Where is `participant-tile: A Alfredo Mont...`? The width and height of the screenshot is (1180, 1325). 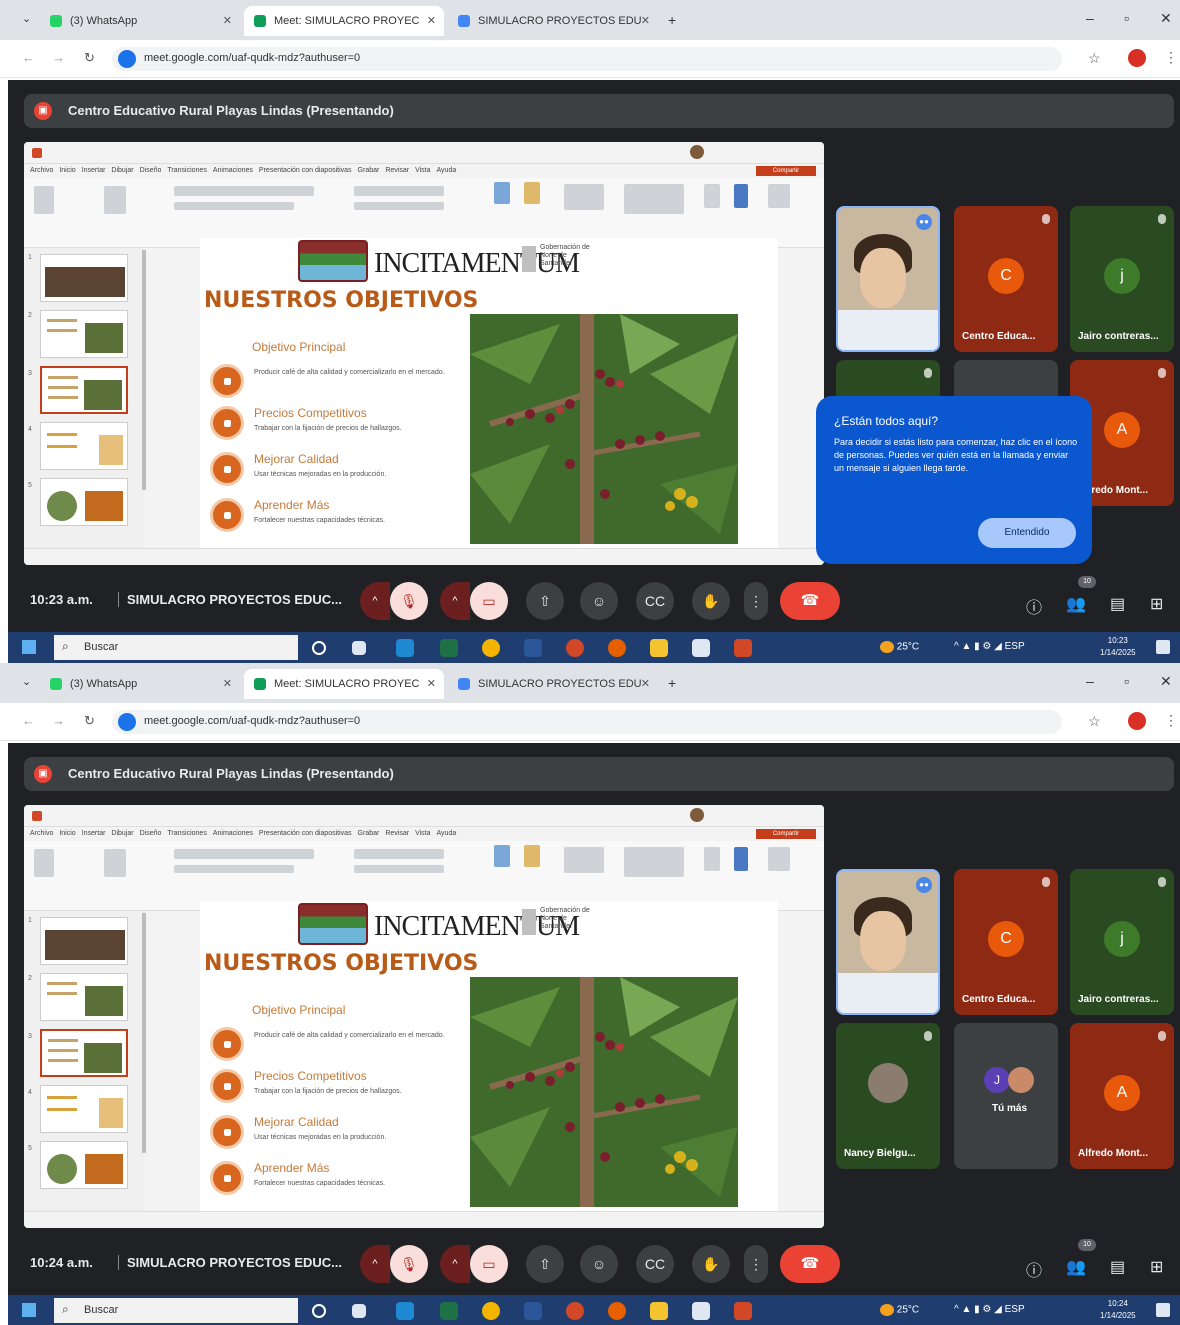 participant-tile: A Alfredo Mont... is located at coordinates (1122, 1096).